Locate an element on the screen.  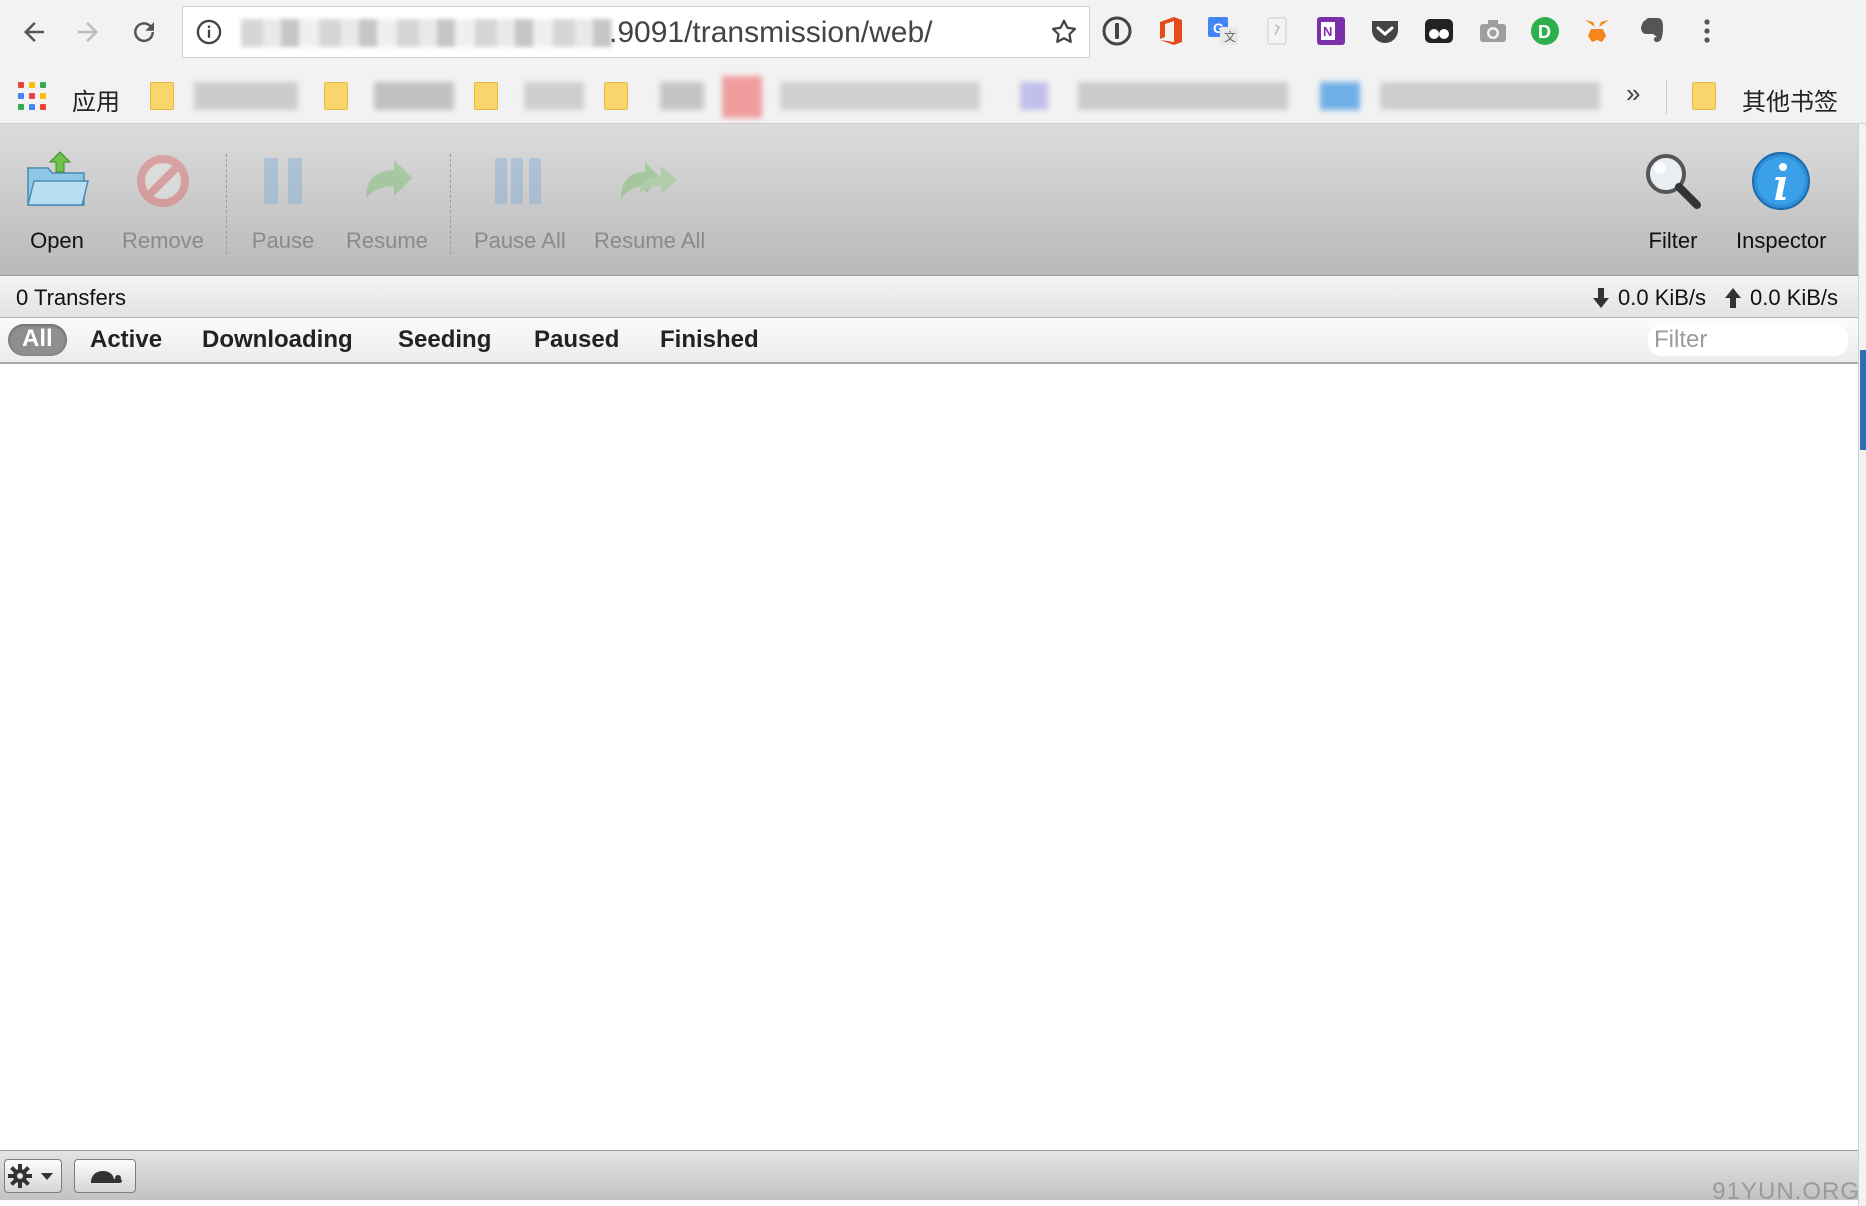
filter-tab-downloading: Downloading is located at coordinates (277, 340).